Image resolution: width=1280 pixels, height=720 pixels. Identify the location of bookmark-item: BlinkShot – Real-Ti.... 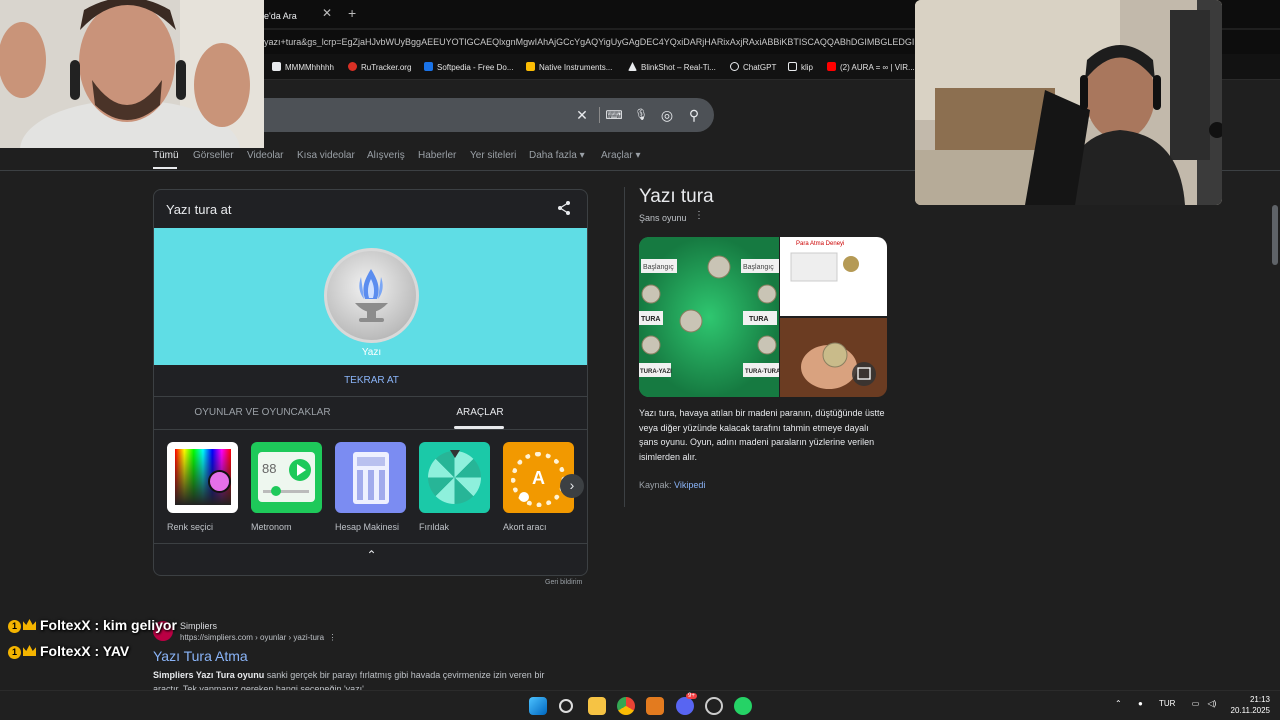
(672, 67).